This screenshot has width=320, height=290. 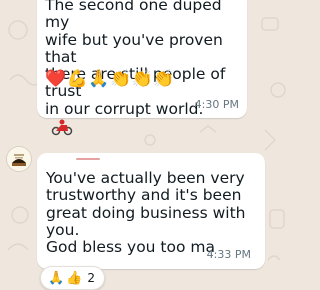 What do you see at coordinates (91, 278) in the screenshot?
I see `reaction-count: 2` at bounding box center [91, 278].